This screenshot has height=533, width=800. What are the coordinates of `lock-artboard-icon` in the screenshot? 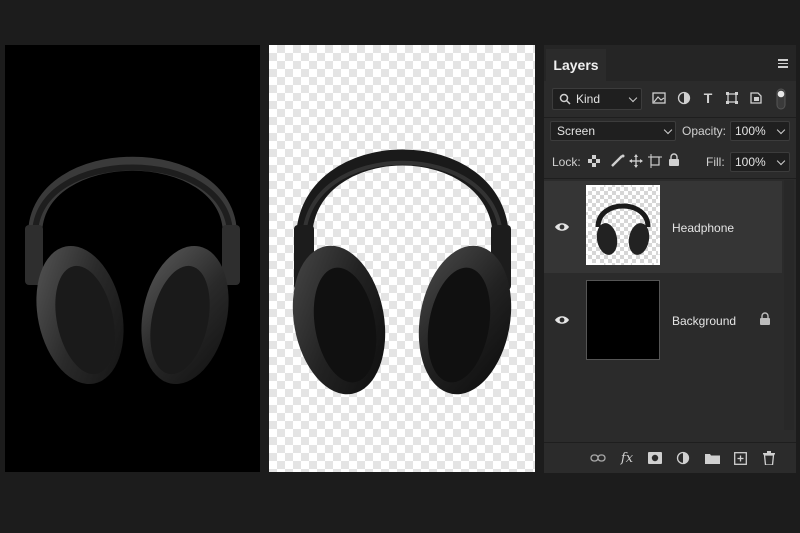 It's located at (655, 161).